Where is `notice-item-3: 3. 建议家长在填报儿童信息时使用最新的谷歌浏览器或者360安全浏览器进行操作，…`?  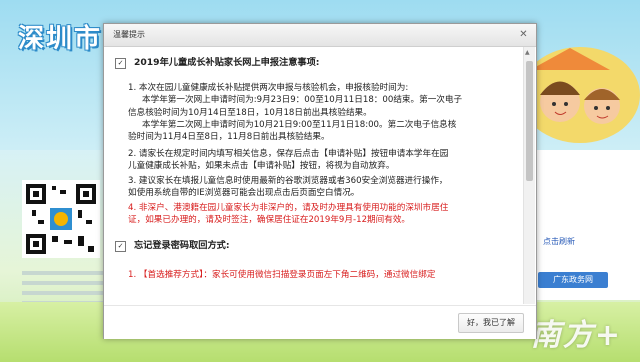
notice-item-3: 3. 建议家长在填报儿童信息时使用最新的谷歌浏览器或者360安全浏览器进行操作，… is located at coordinates (318, 187).